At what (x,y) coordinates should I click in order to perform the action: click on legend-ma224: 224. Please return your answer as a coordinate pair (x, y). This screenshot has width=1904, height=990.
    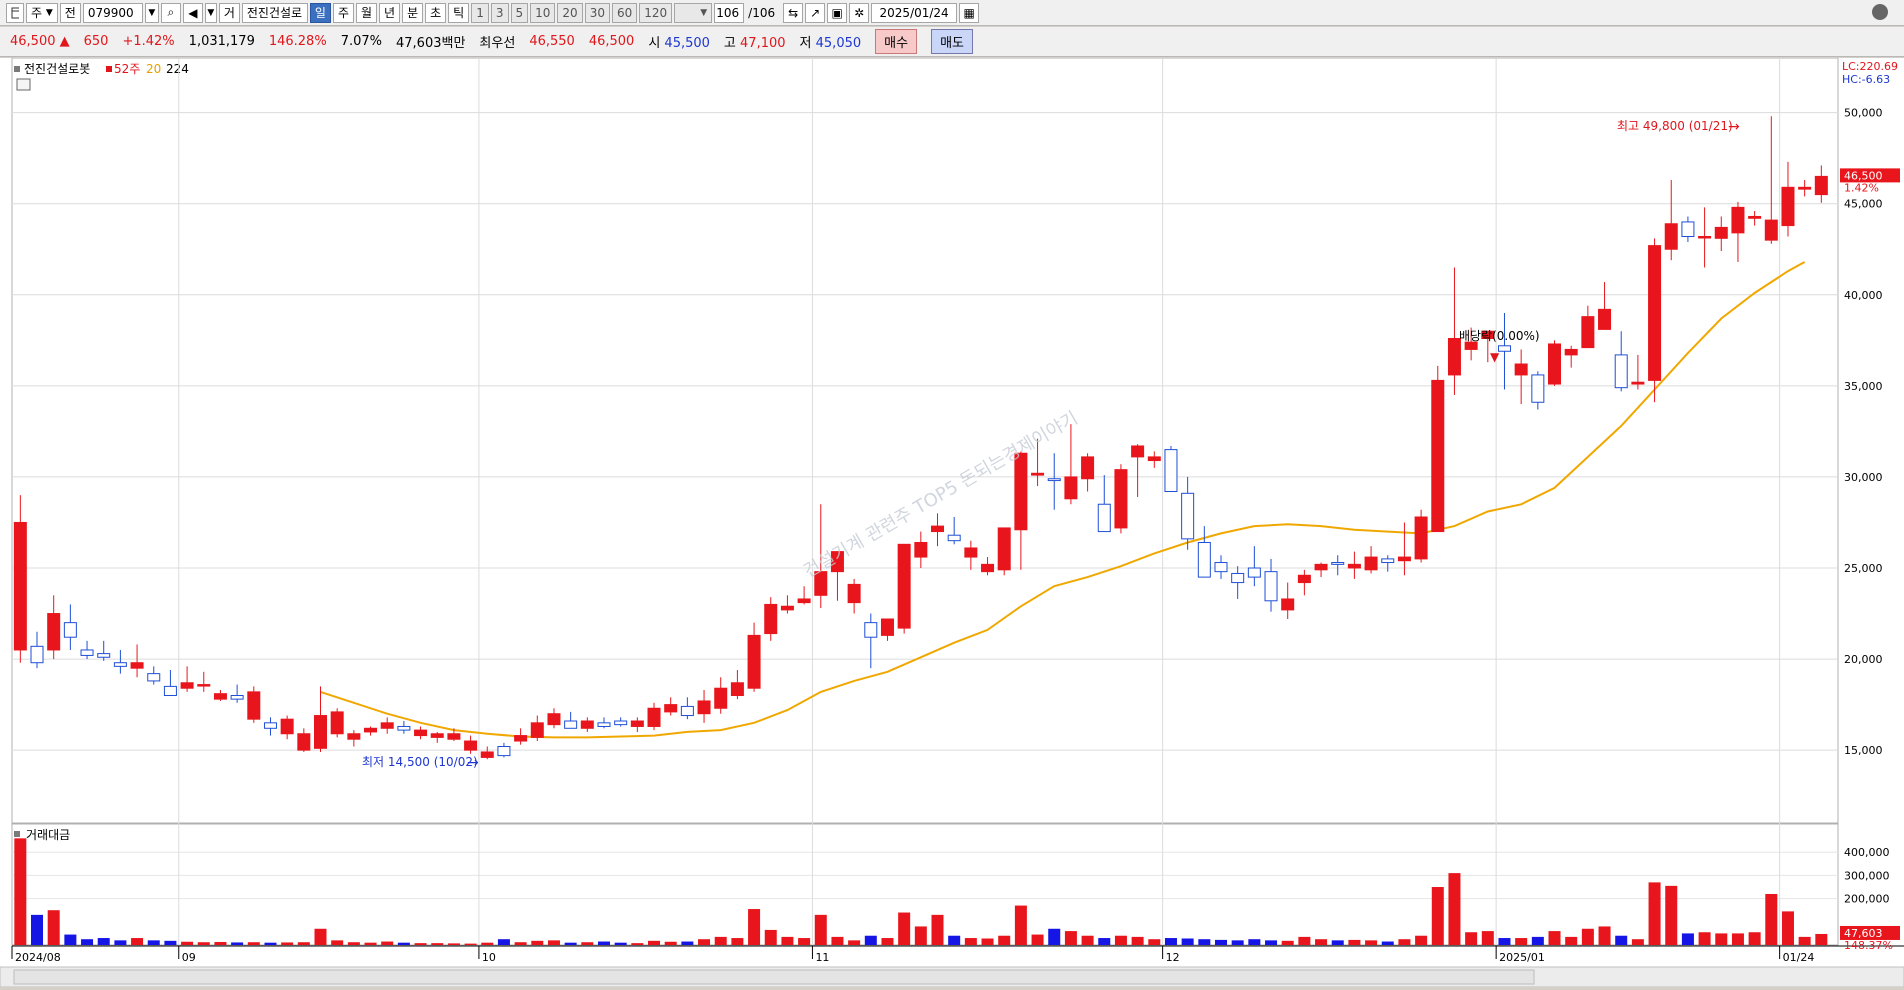
    Looking at the image, I should click on (177, 69).